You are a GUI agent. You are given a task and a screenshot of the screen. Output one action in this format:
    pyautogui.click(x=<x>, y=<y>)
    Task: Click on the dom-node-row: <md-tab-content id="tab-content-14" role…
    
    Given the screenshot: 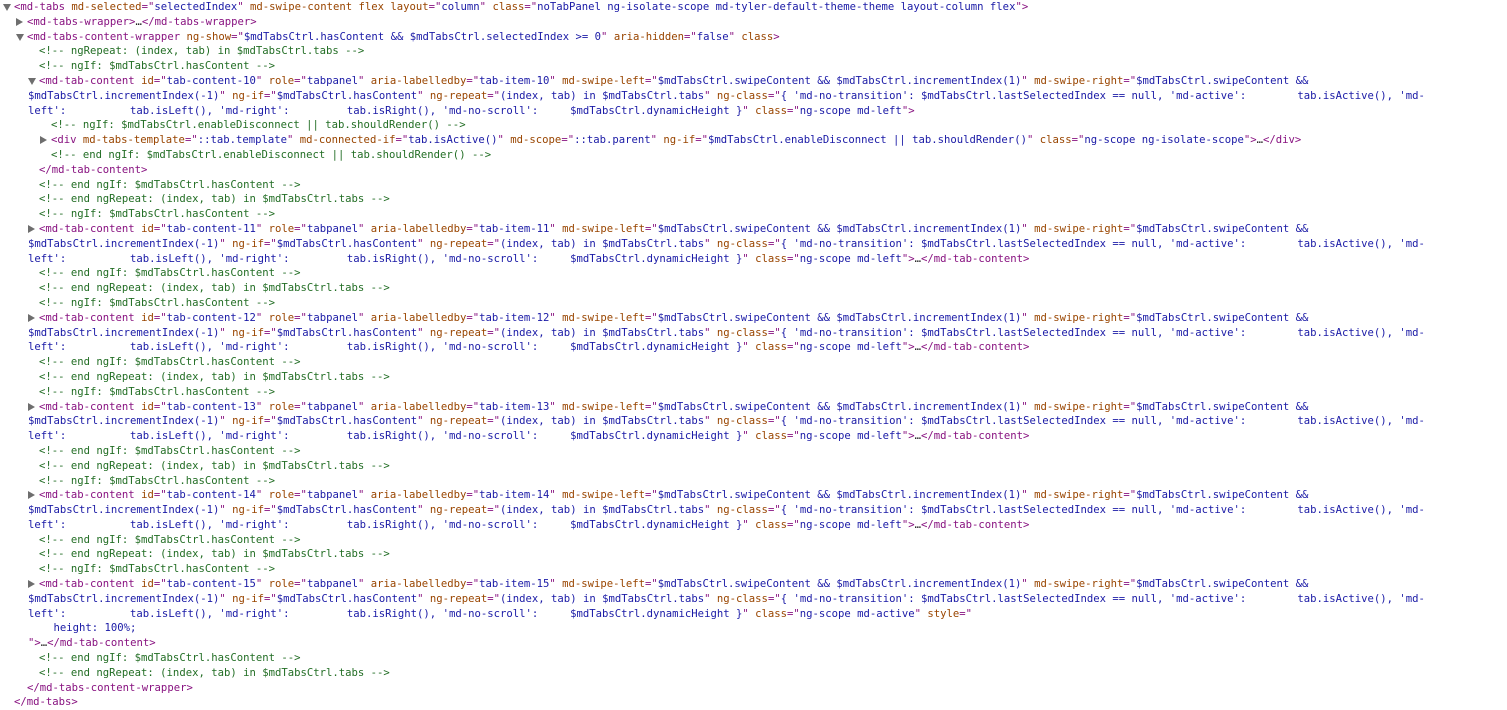 What is the action you would take?
    pyautogui.click(x=753, y=495)
    